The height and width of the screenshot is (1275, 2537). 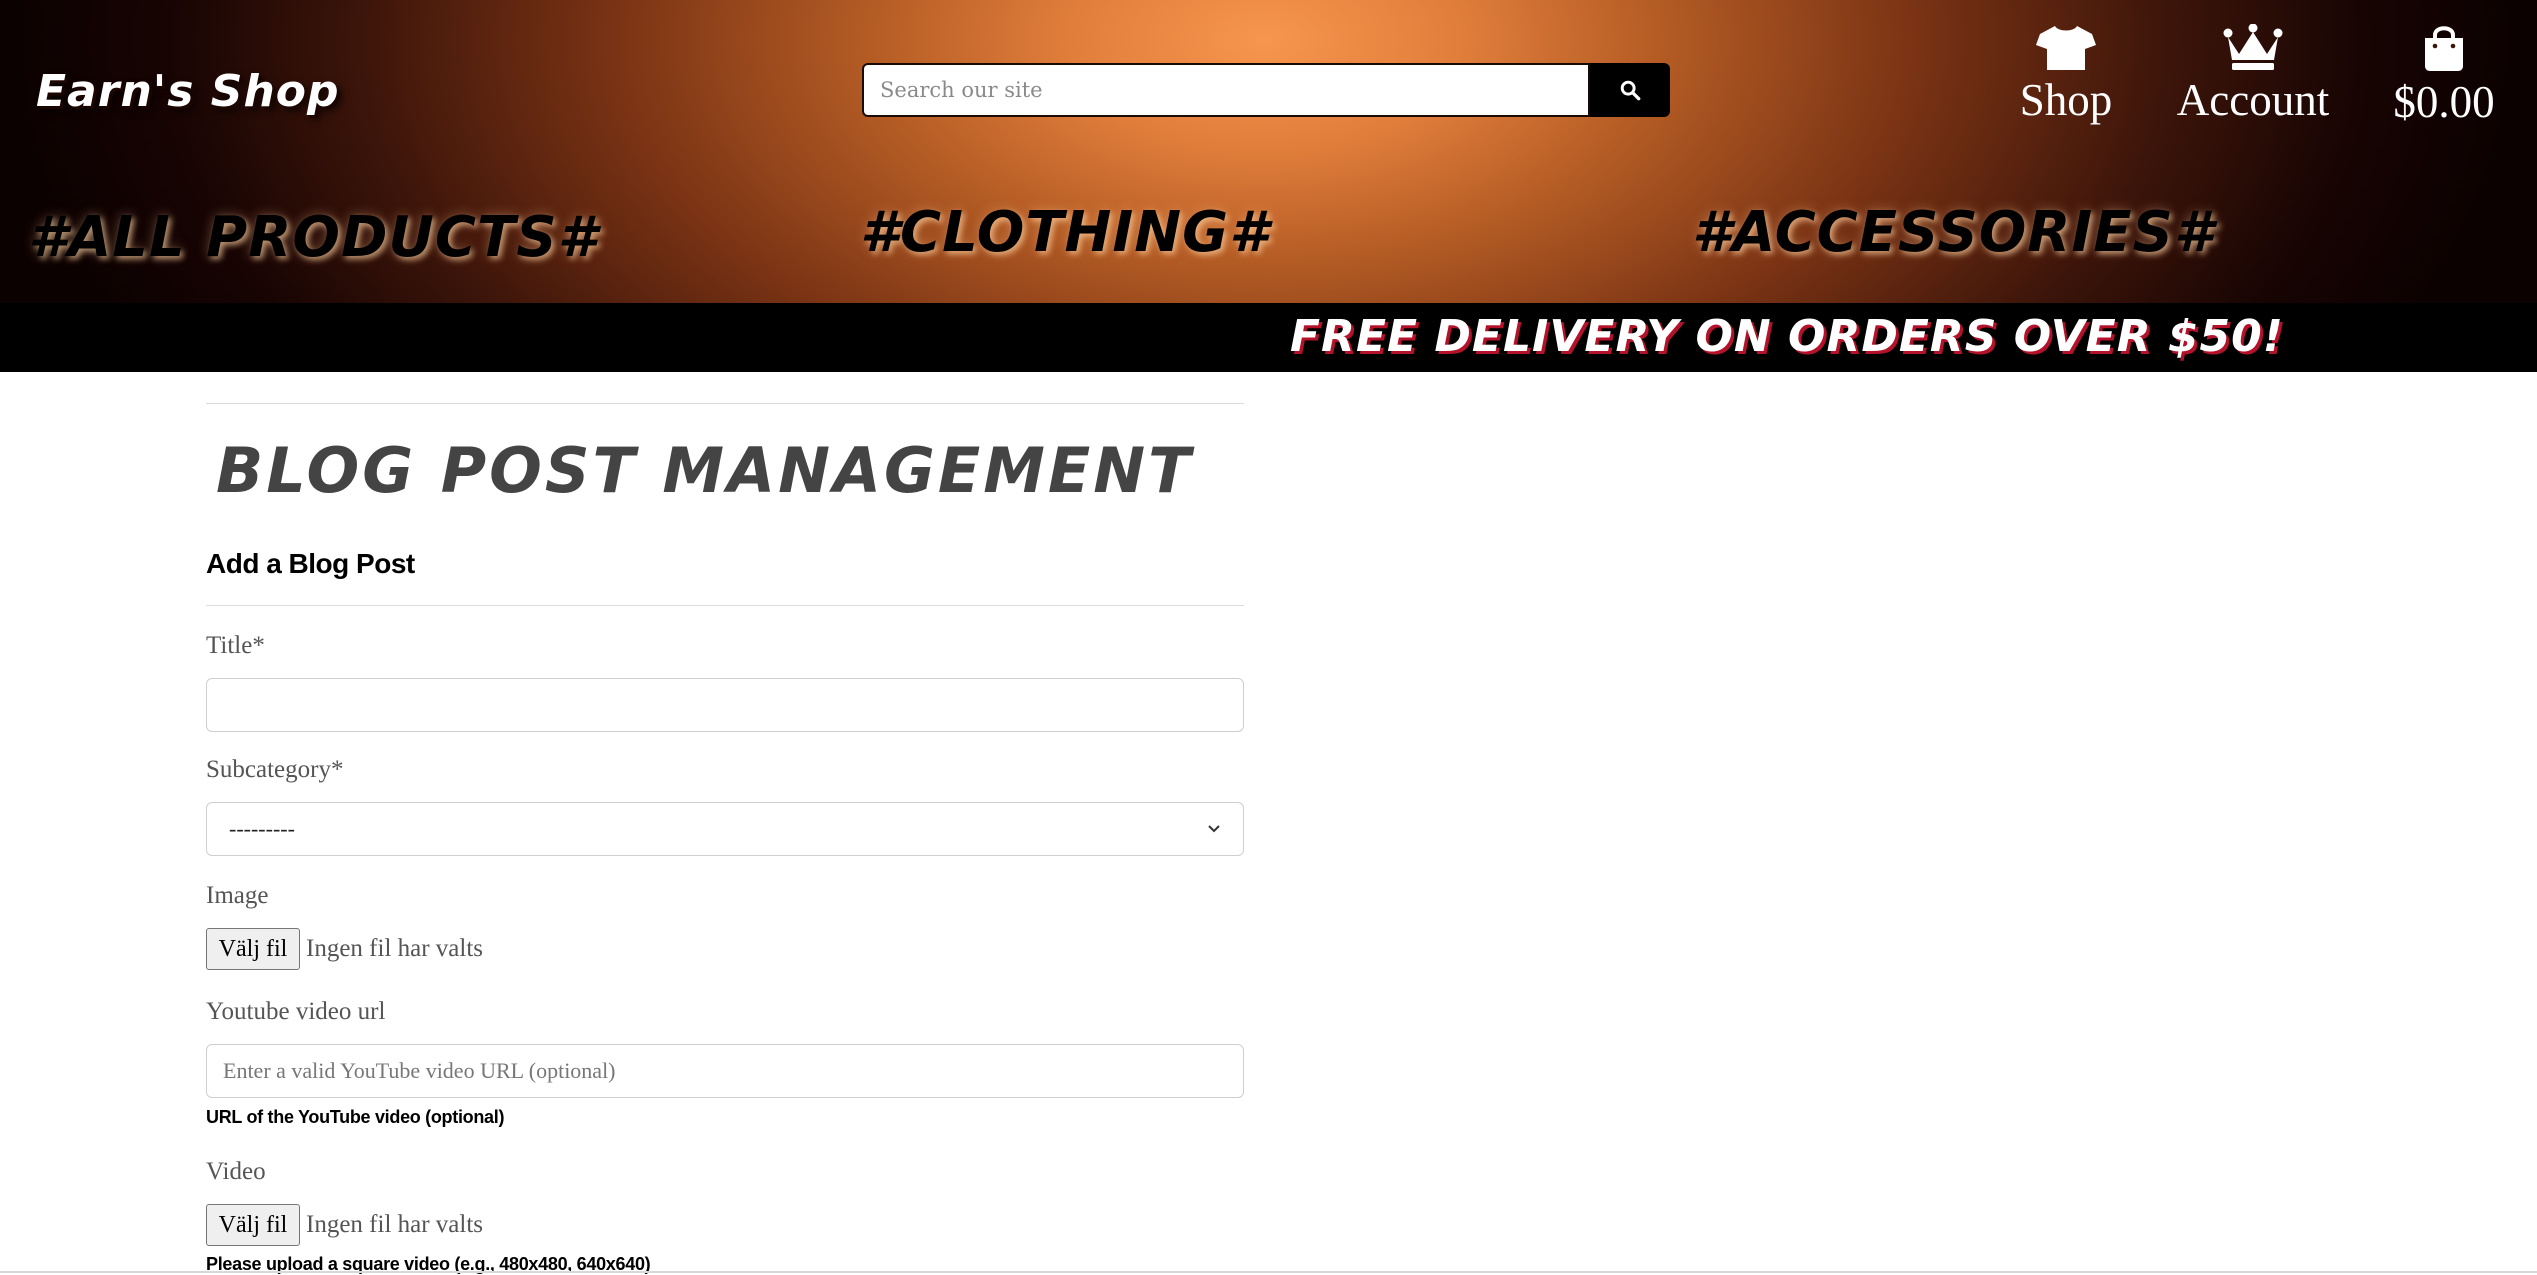 What do you see at coordinates (1787, 336) in the screenshot?
I see `promo-text: FREE DELIVERY ON ORDERS OVER $50!` at bounding box center [1787, 336].